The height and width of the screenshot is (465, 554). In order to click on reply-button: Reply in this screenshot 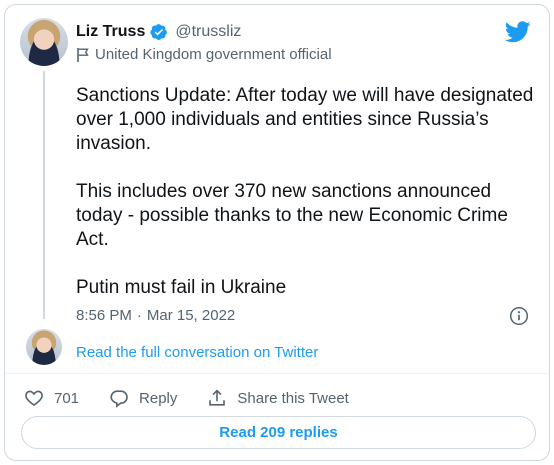, I will do `click(143, 398)`.